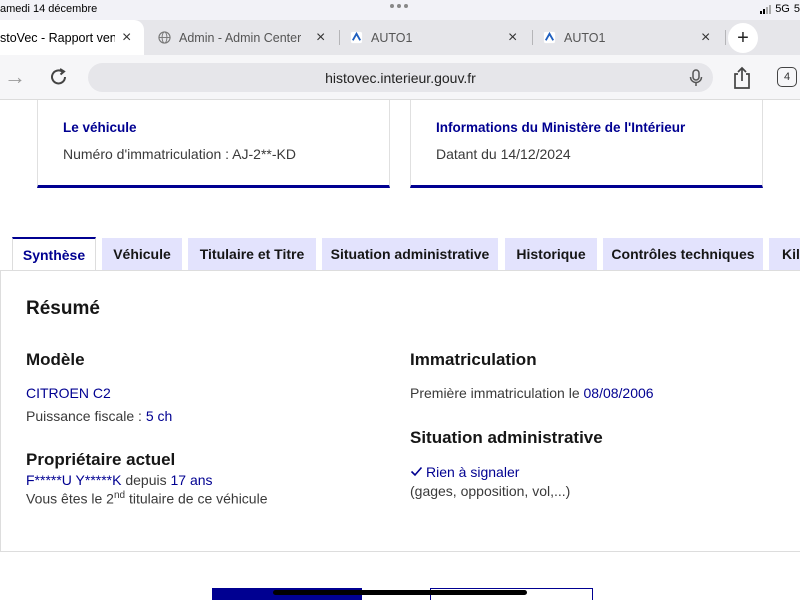  Describe the element at coordinates (410, 254) in the screenshot. I see `tab-situation-administrative: Situation administrative` at that location.